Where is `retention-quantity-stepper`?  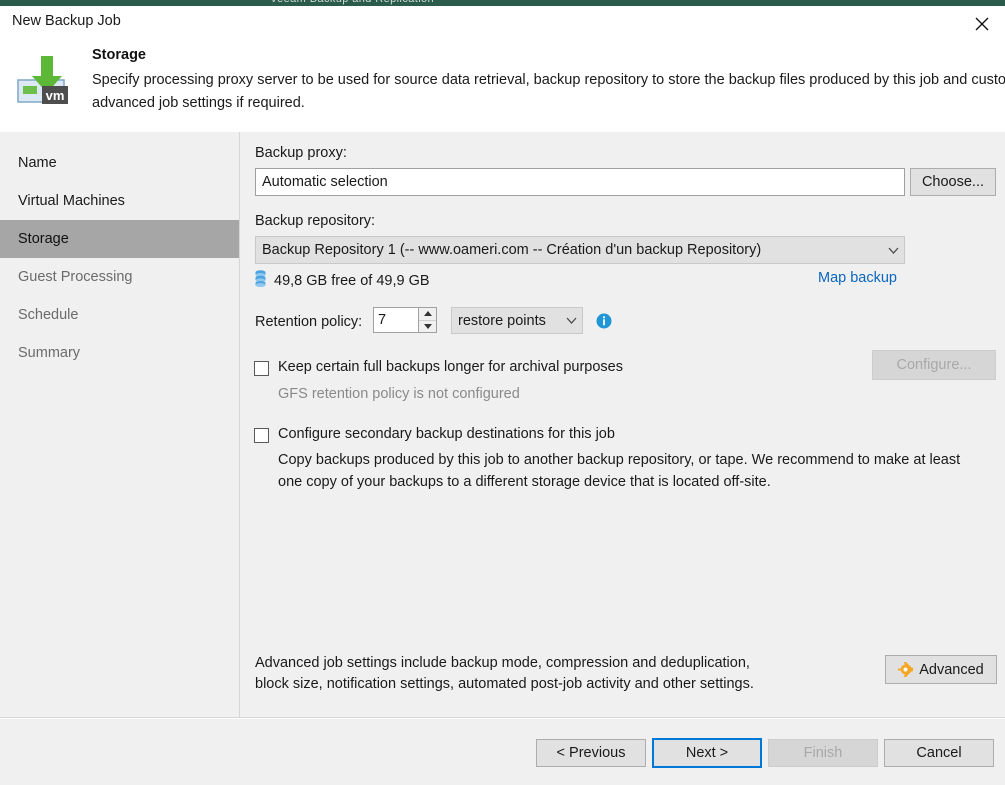 retention-quantity-stepper is located at coordinates (405, 320).